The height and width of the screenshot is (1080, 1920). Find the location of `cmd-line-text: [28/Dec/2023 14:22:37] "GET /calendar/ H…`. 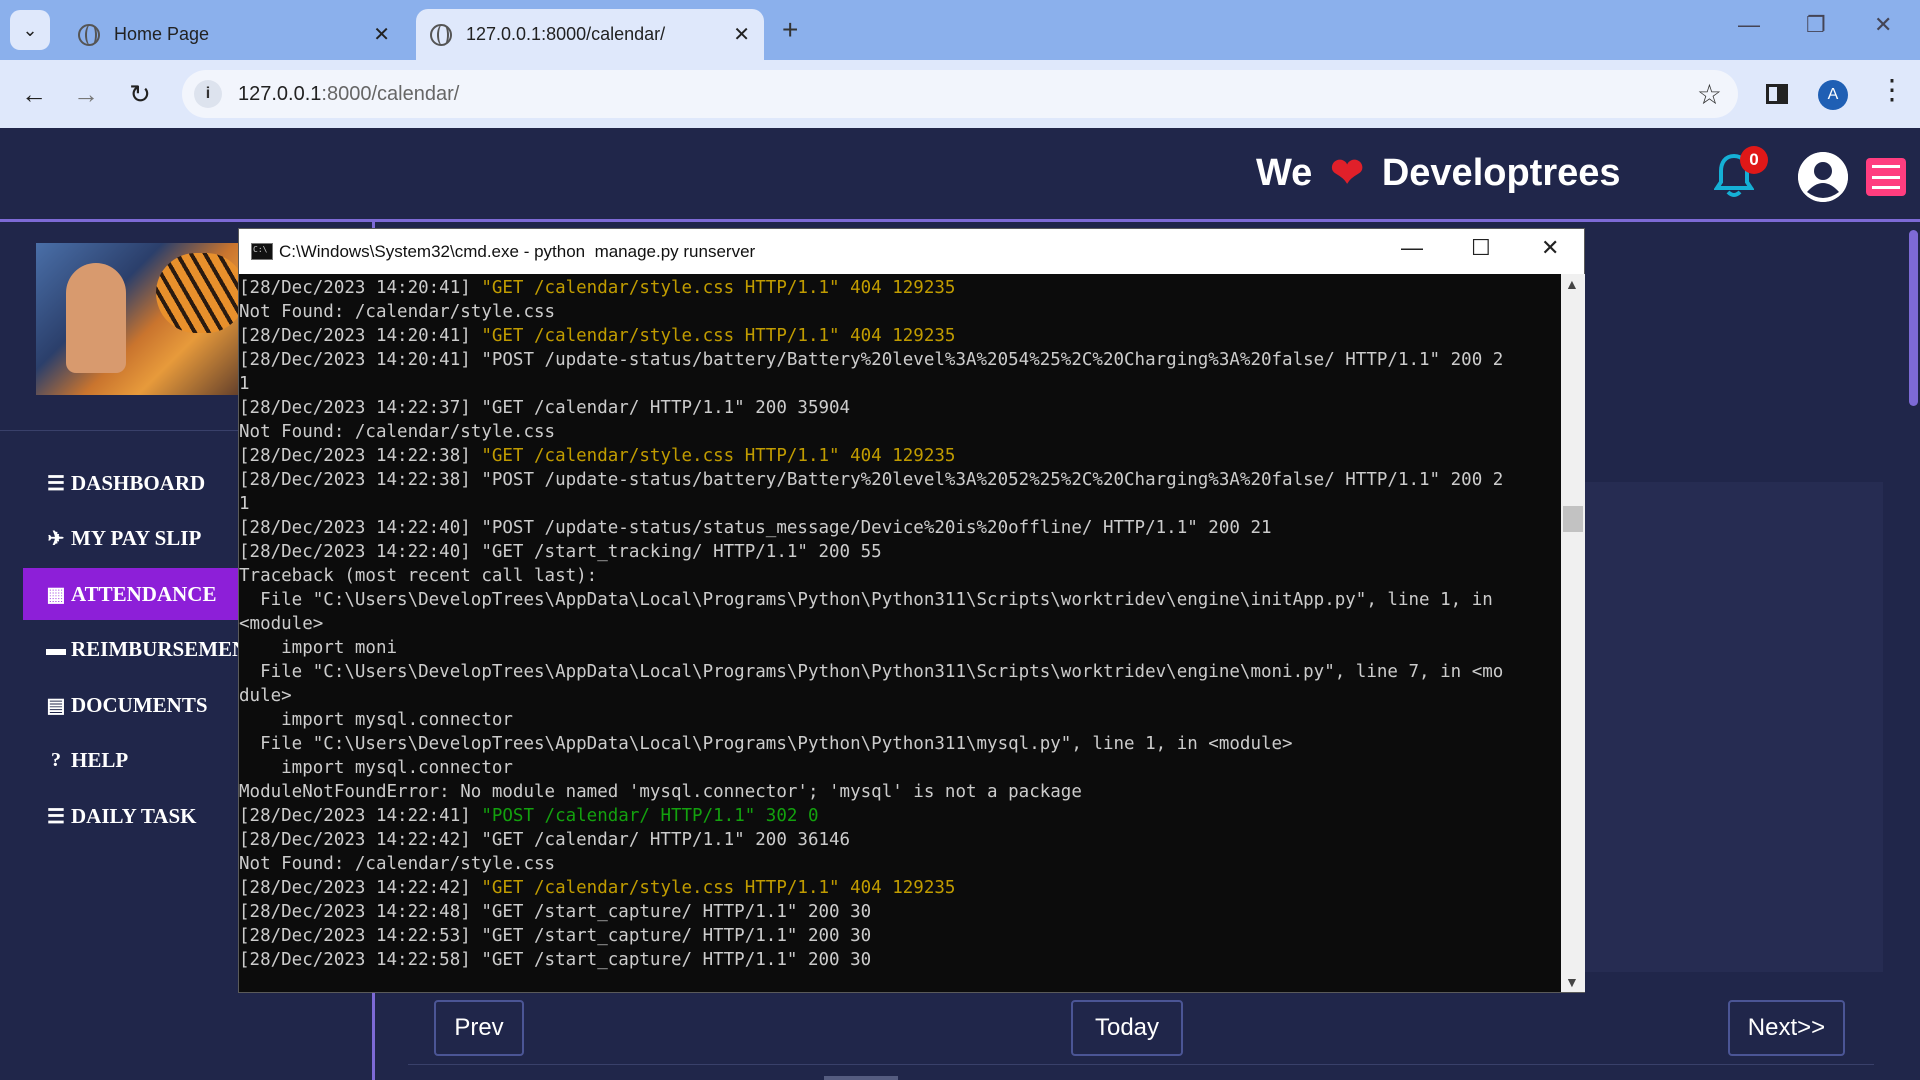

cmd-line-text: [28/Dec/2023 14:22:37] "GET /calendar/ H… is located at coordinates (545, 408).